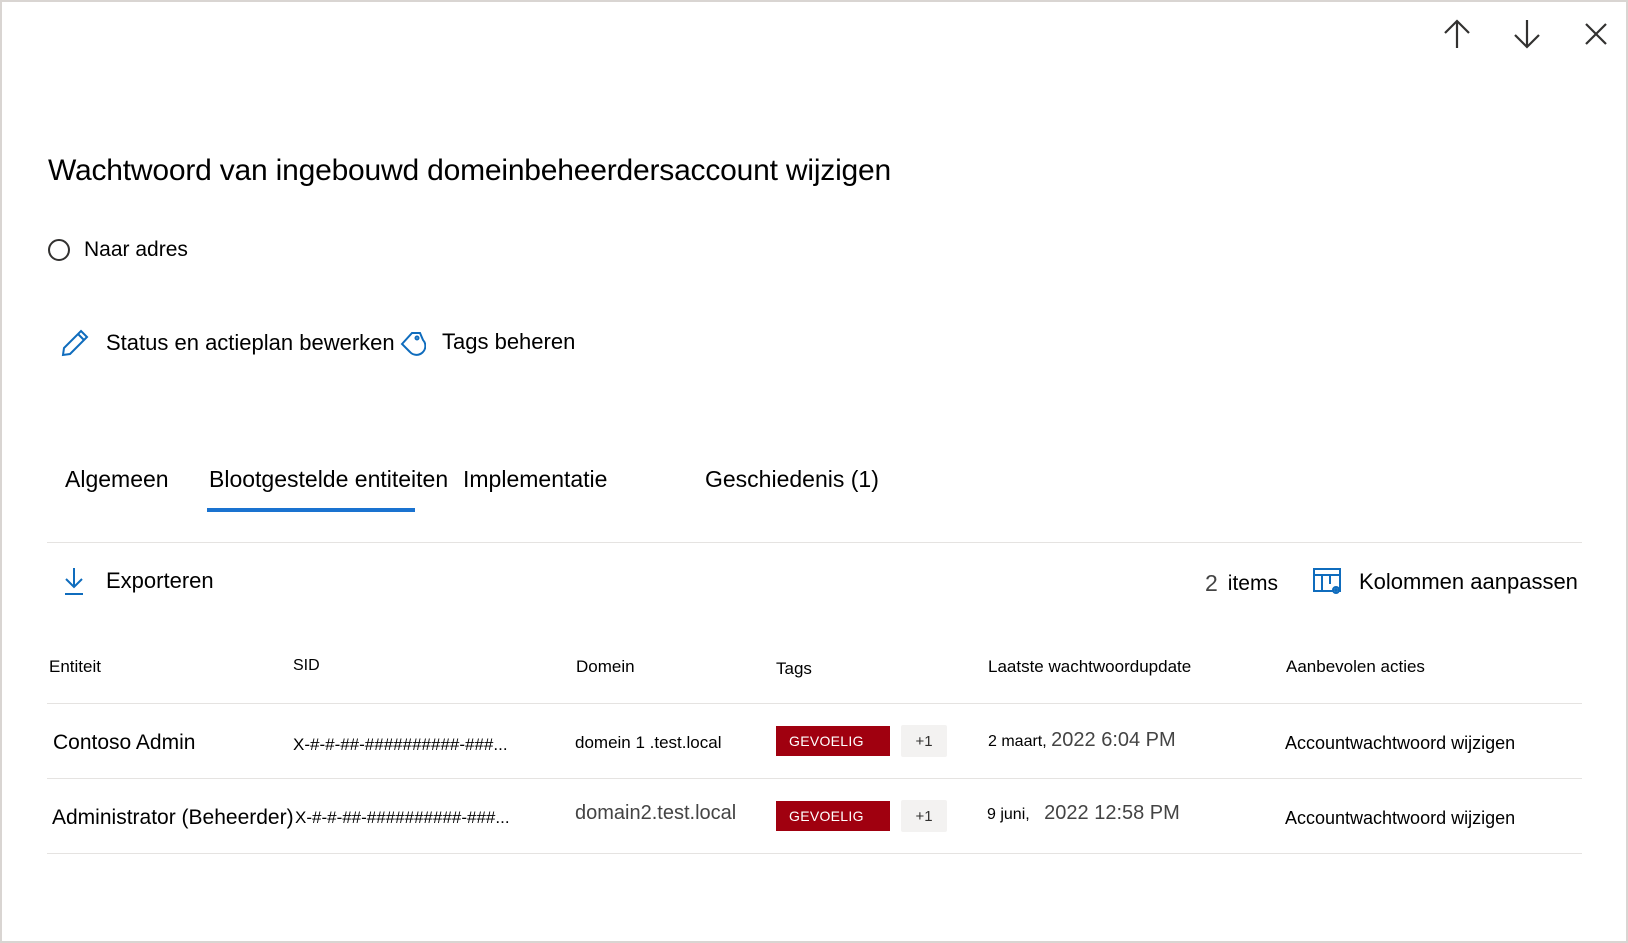  What do you see at coordinates (535, 479) in the screenshot?
I see `tab-implementatie: Implementatie` at bounding box center [535, 479].